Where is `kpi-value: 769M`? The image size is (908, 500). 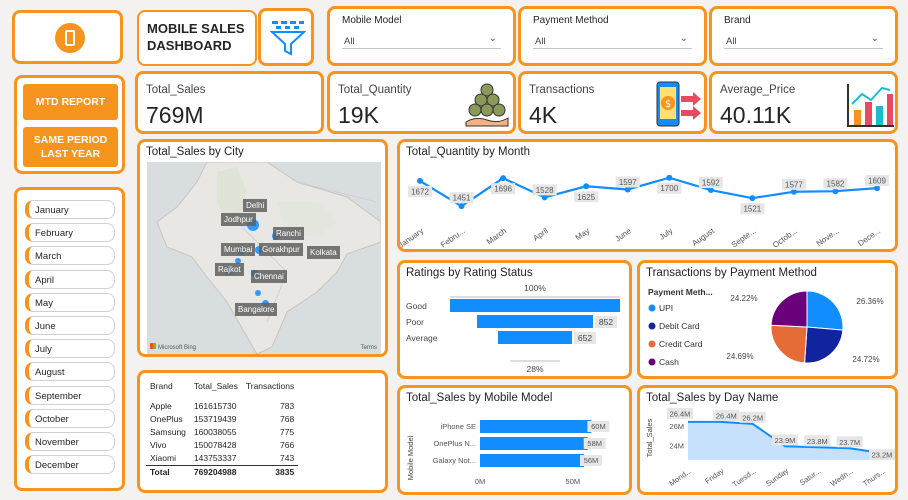
kpi-value: 769M is located at coordinates (175, 115).